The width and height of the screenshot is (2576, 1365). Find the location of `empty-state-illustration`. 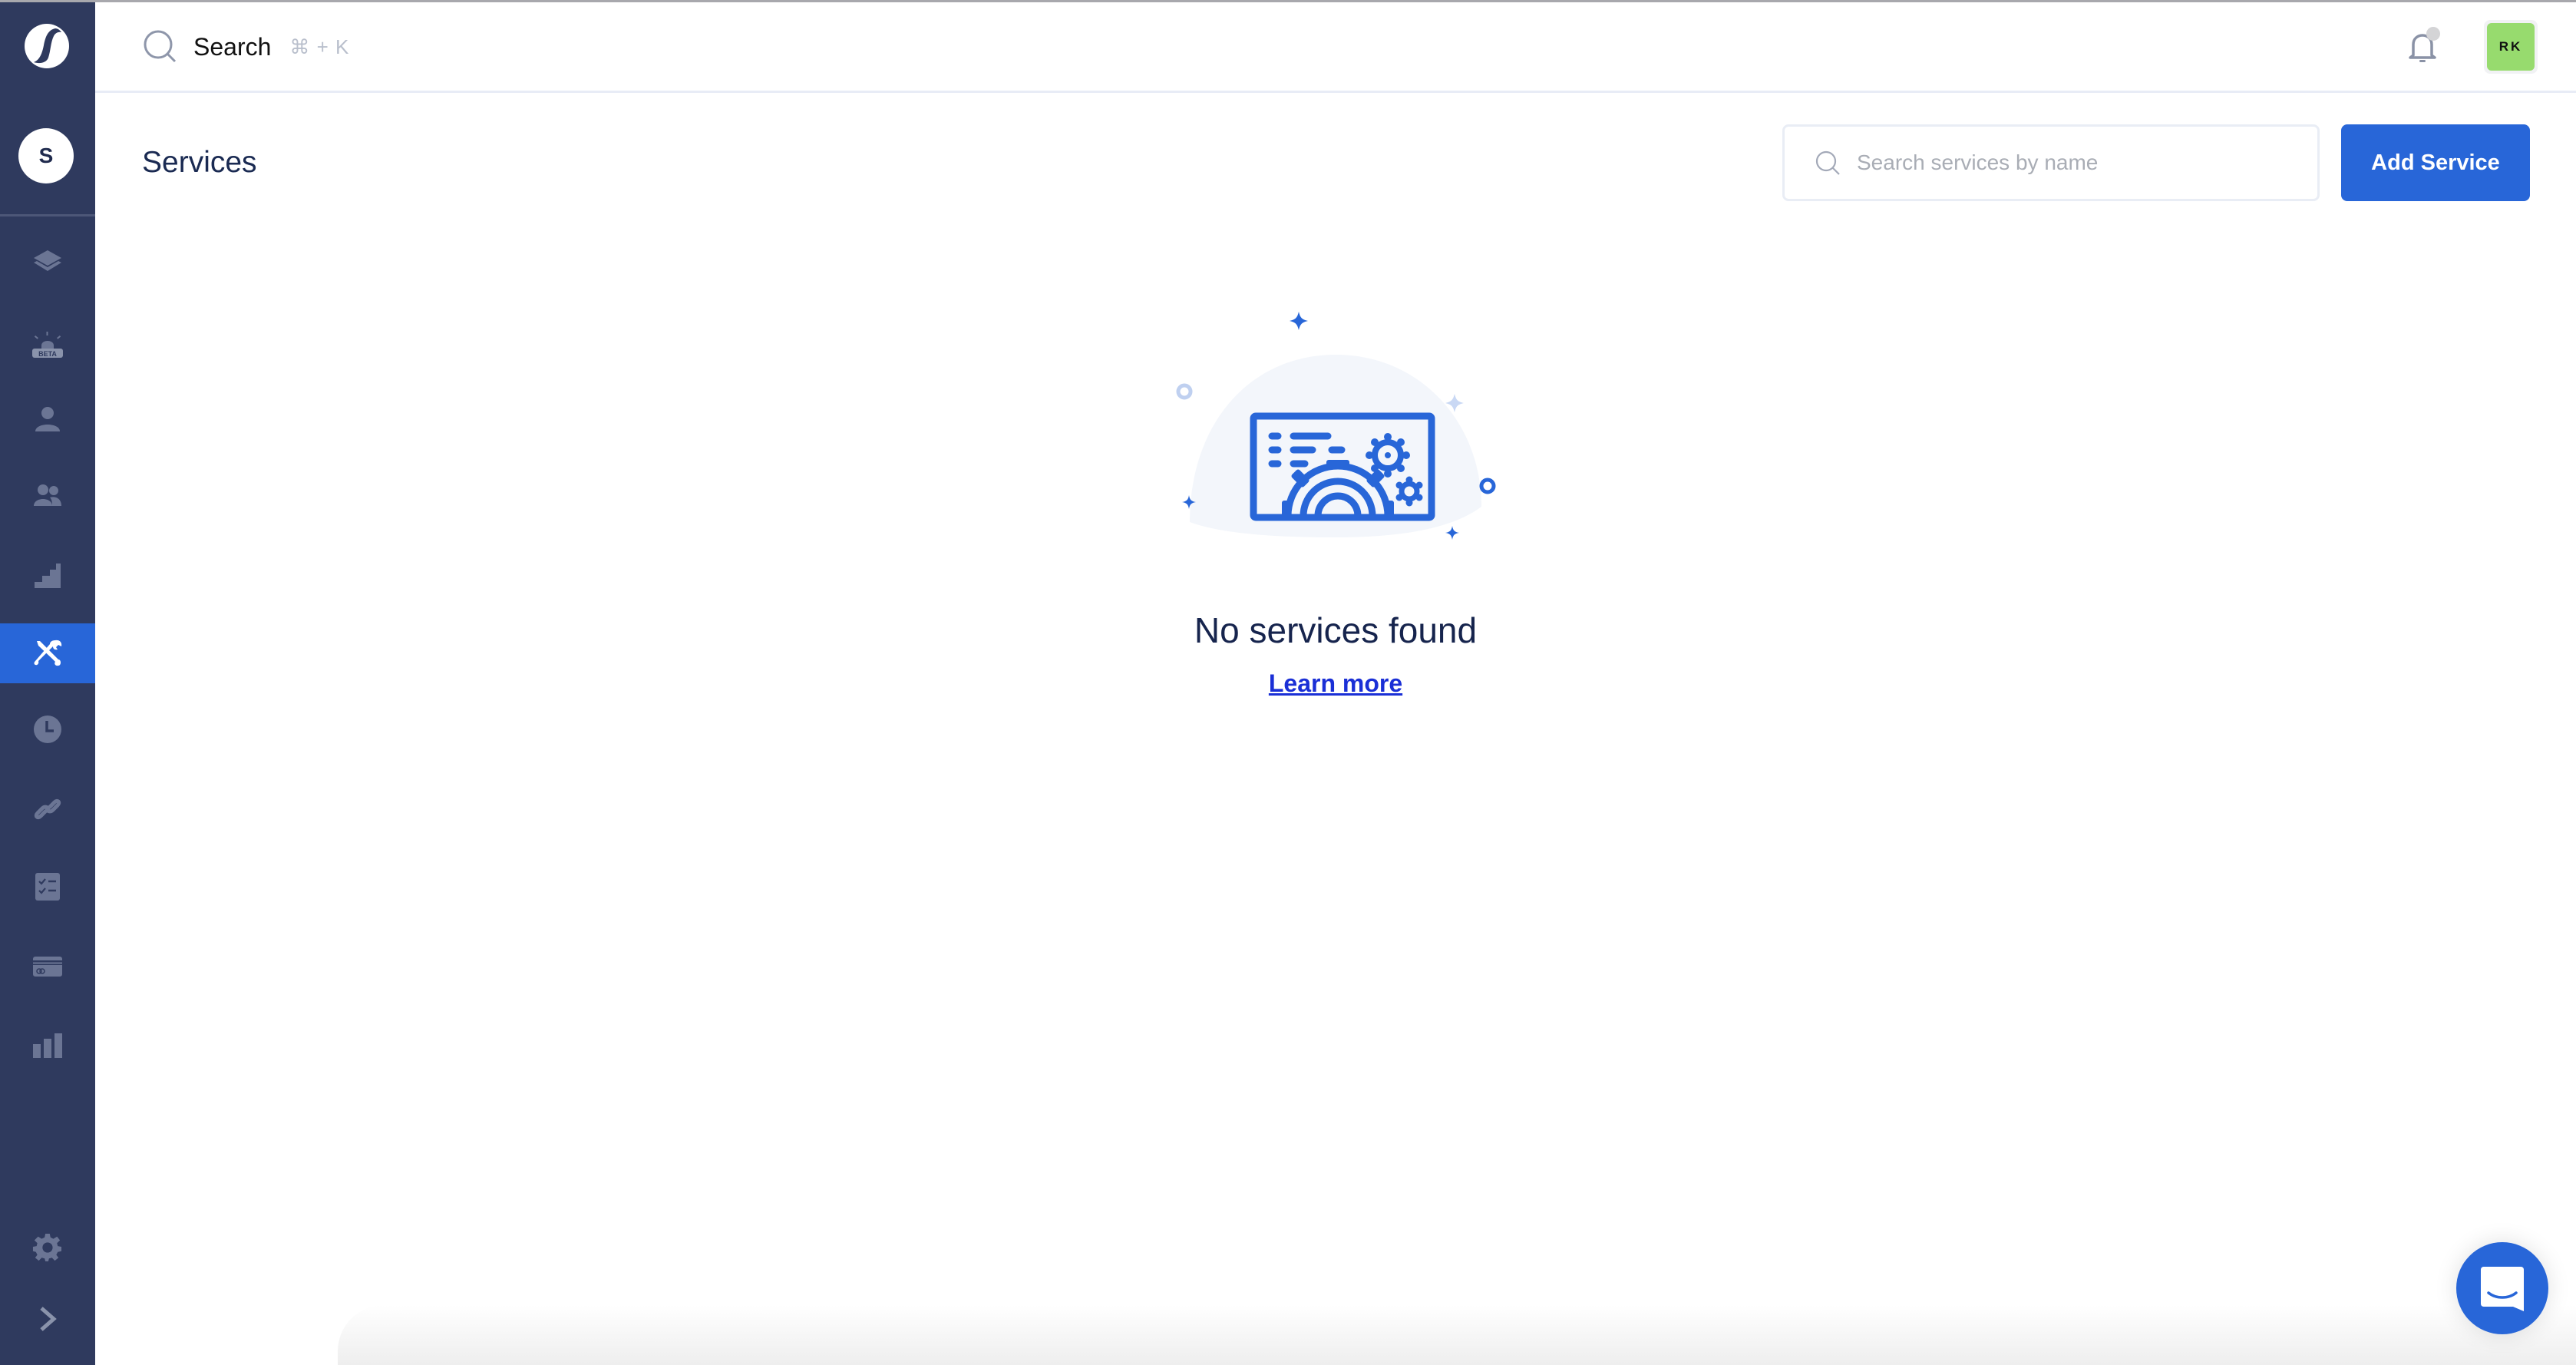

empty-state-illustration is located at coordinates (1336, 426).